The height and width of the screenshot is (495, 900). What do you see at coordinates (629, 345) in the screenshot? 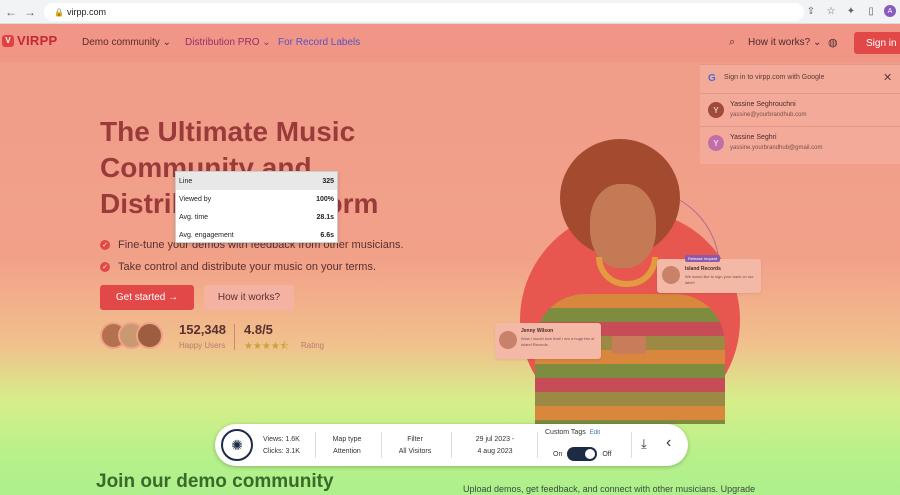
I see `phone-icon` at bounding box center [629, 345].